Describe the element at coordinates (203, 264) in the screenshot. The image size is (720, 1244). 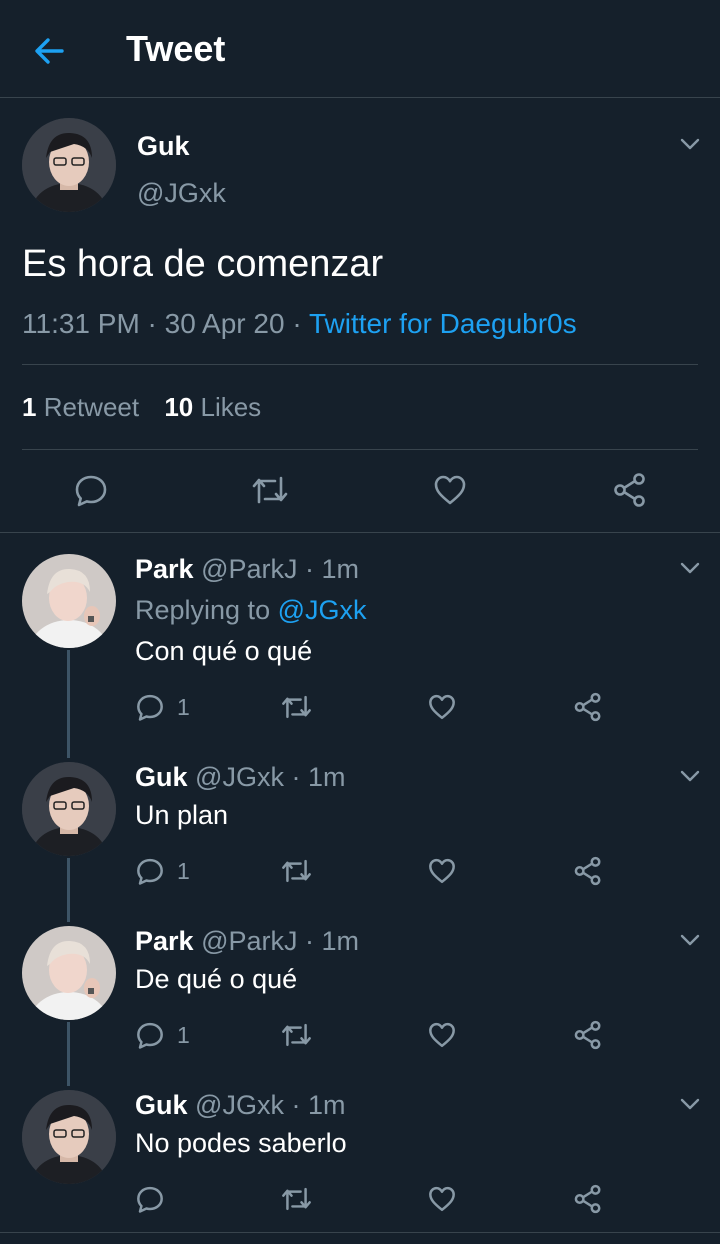
I see `tweet-text: Es hora de comenzar` at that location.